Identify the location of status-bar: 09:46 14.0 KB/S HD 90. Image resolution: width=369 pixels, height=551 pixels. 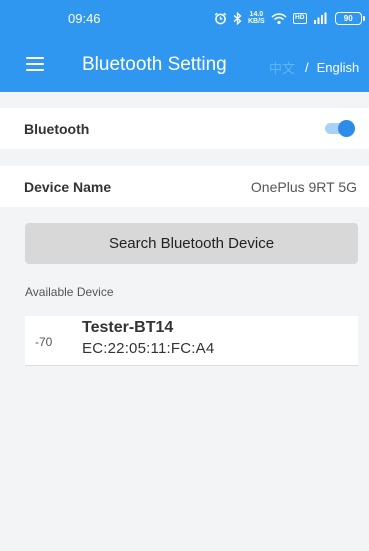
(184, 19).